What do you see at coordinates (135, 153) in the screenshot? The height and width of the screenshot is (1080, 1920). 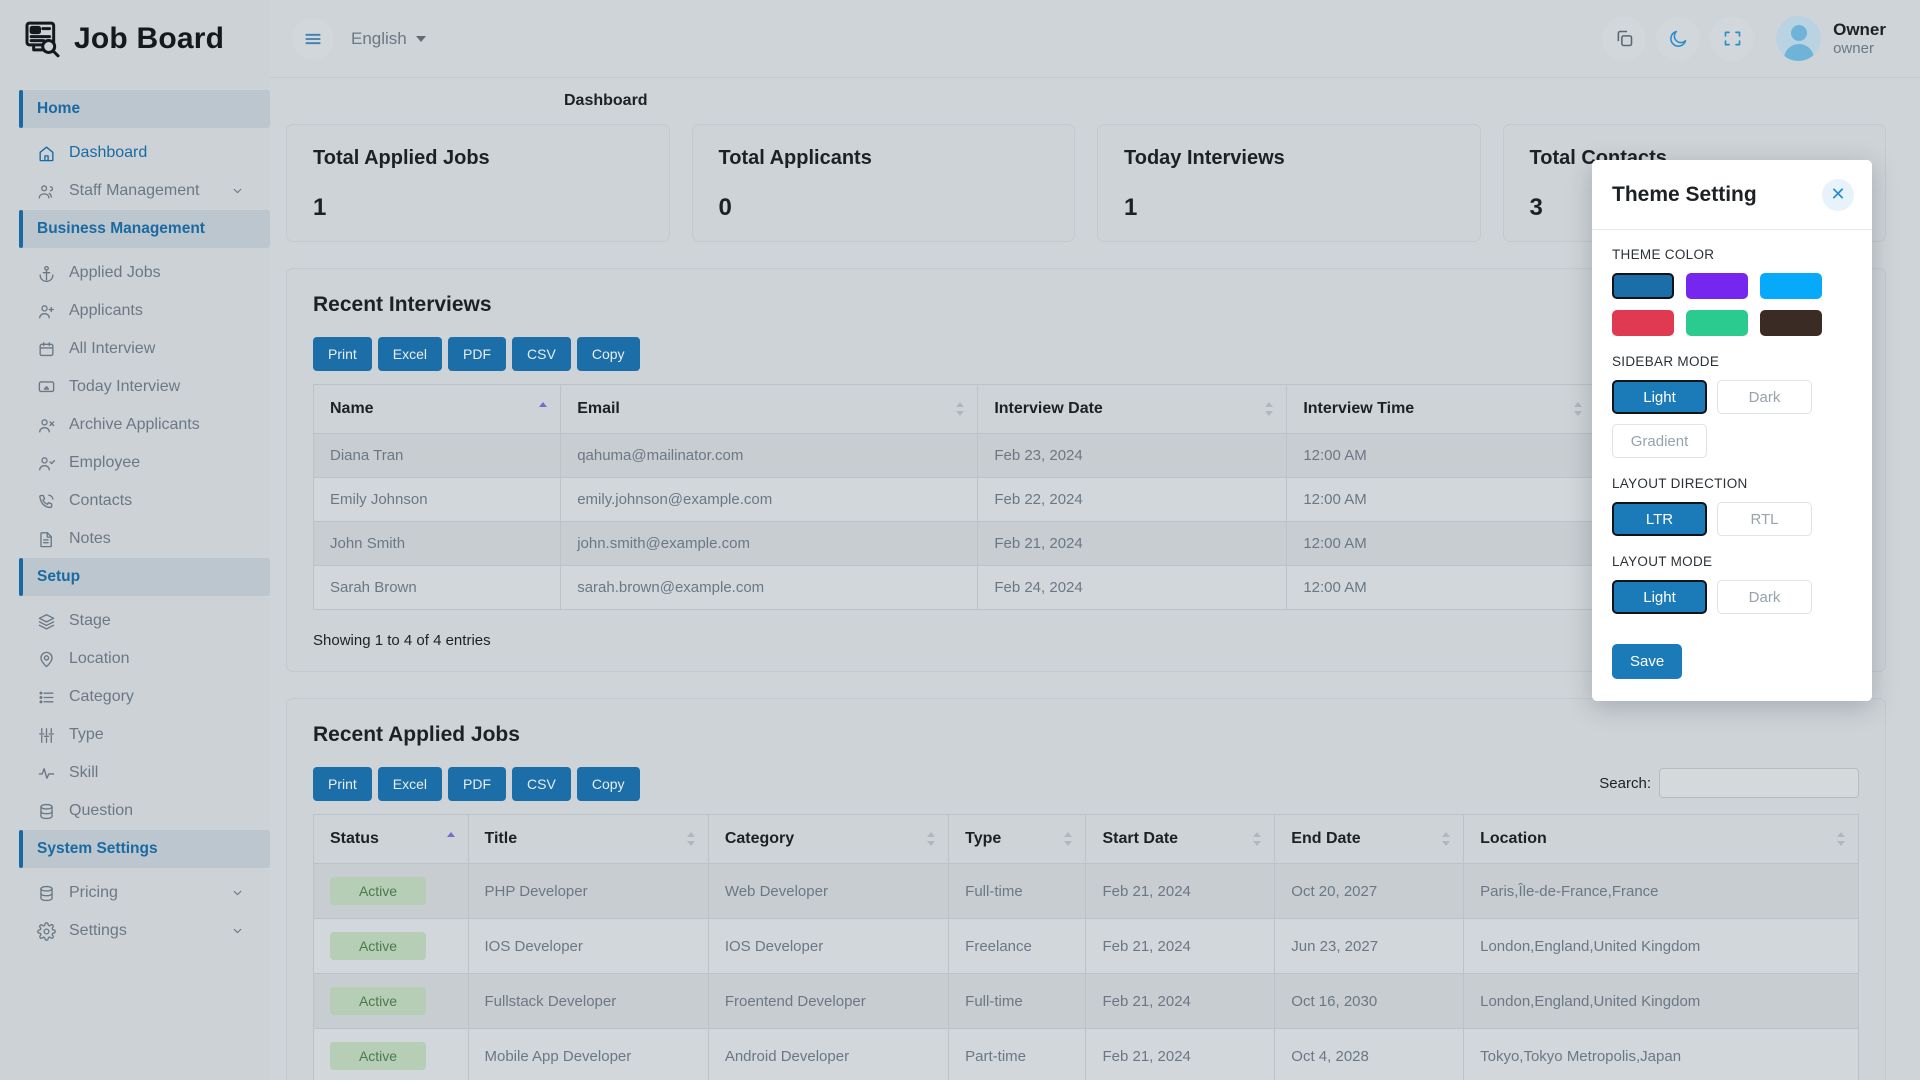 I see `sidebar-item-dashboard: Dashboard` at bounding box center [135, 153].